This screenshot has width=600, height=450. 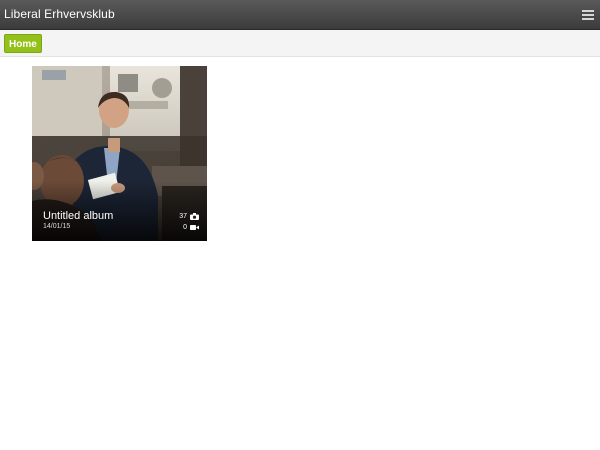 I want to click on album-card: Untitled album 14/01/15 37 0, so click(x=119, y=153).